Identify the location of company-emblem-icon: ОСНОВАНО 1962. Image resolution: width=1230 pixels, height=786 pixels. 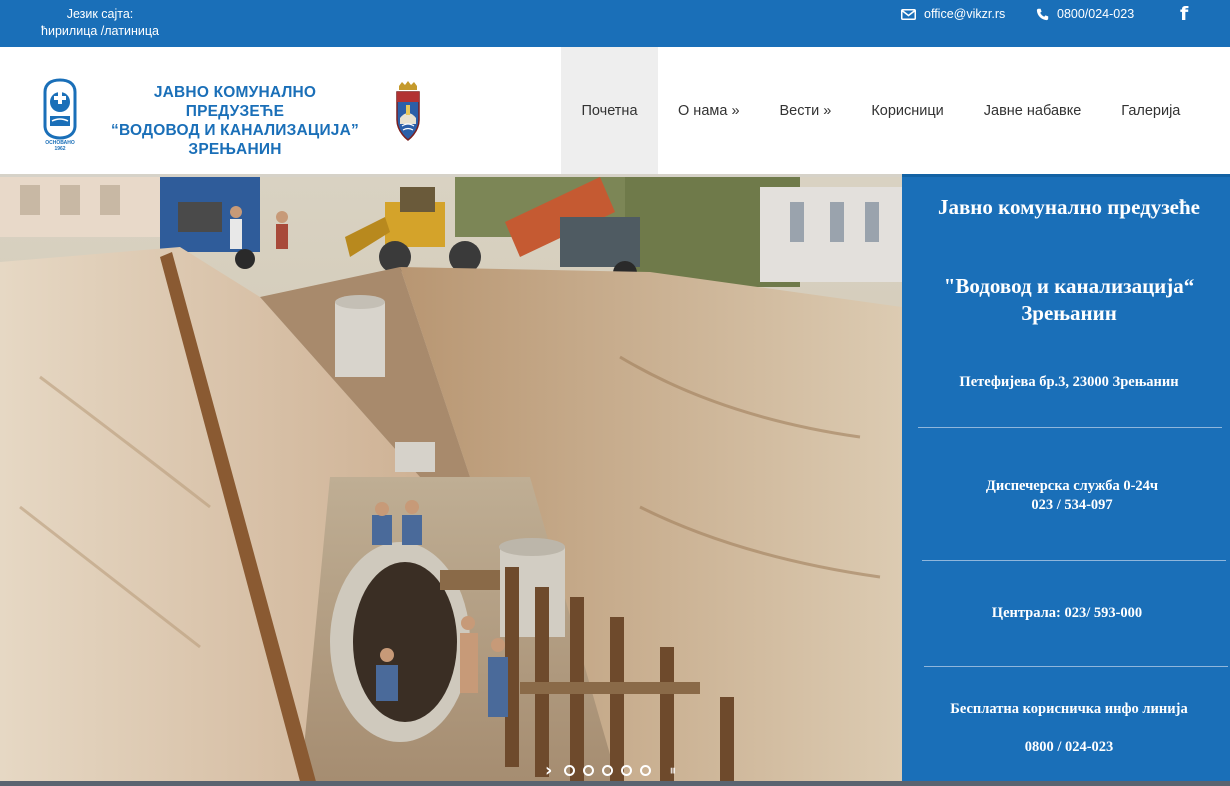
(60, 115).